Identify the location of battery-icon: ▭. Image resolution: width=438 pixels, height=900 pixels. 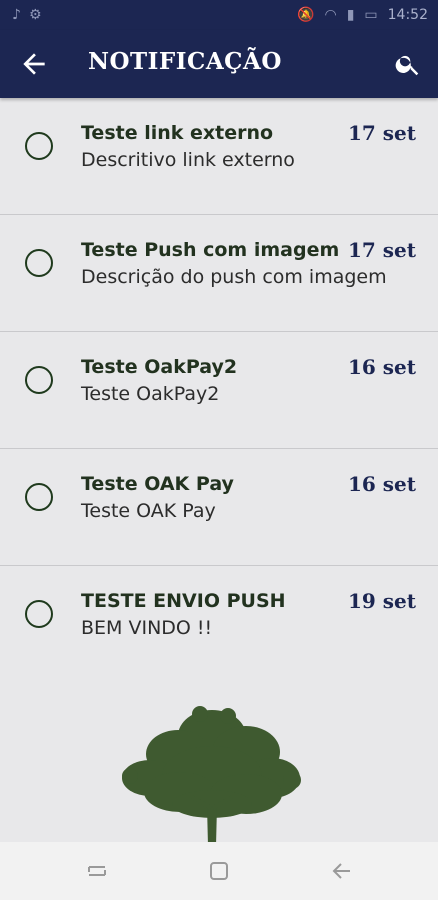
(371, 15).